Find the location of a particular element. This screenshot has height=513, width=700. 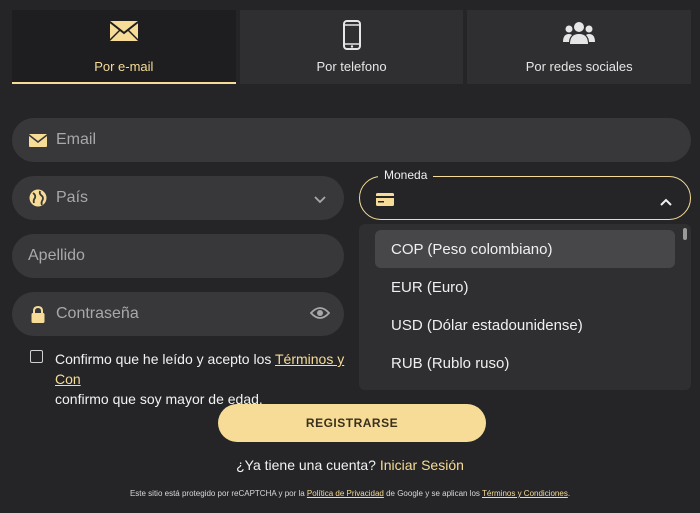

login-link: Iniciar Sesión is located at coordinates (422, 465).